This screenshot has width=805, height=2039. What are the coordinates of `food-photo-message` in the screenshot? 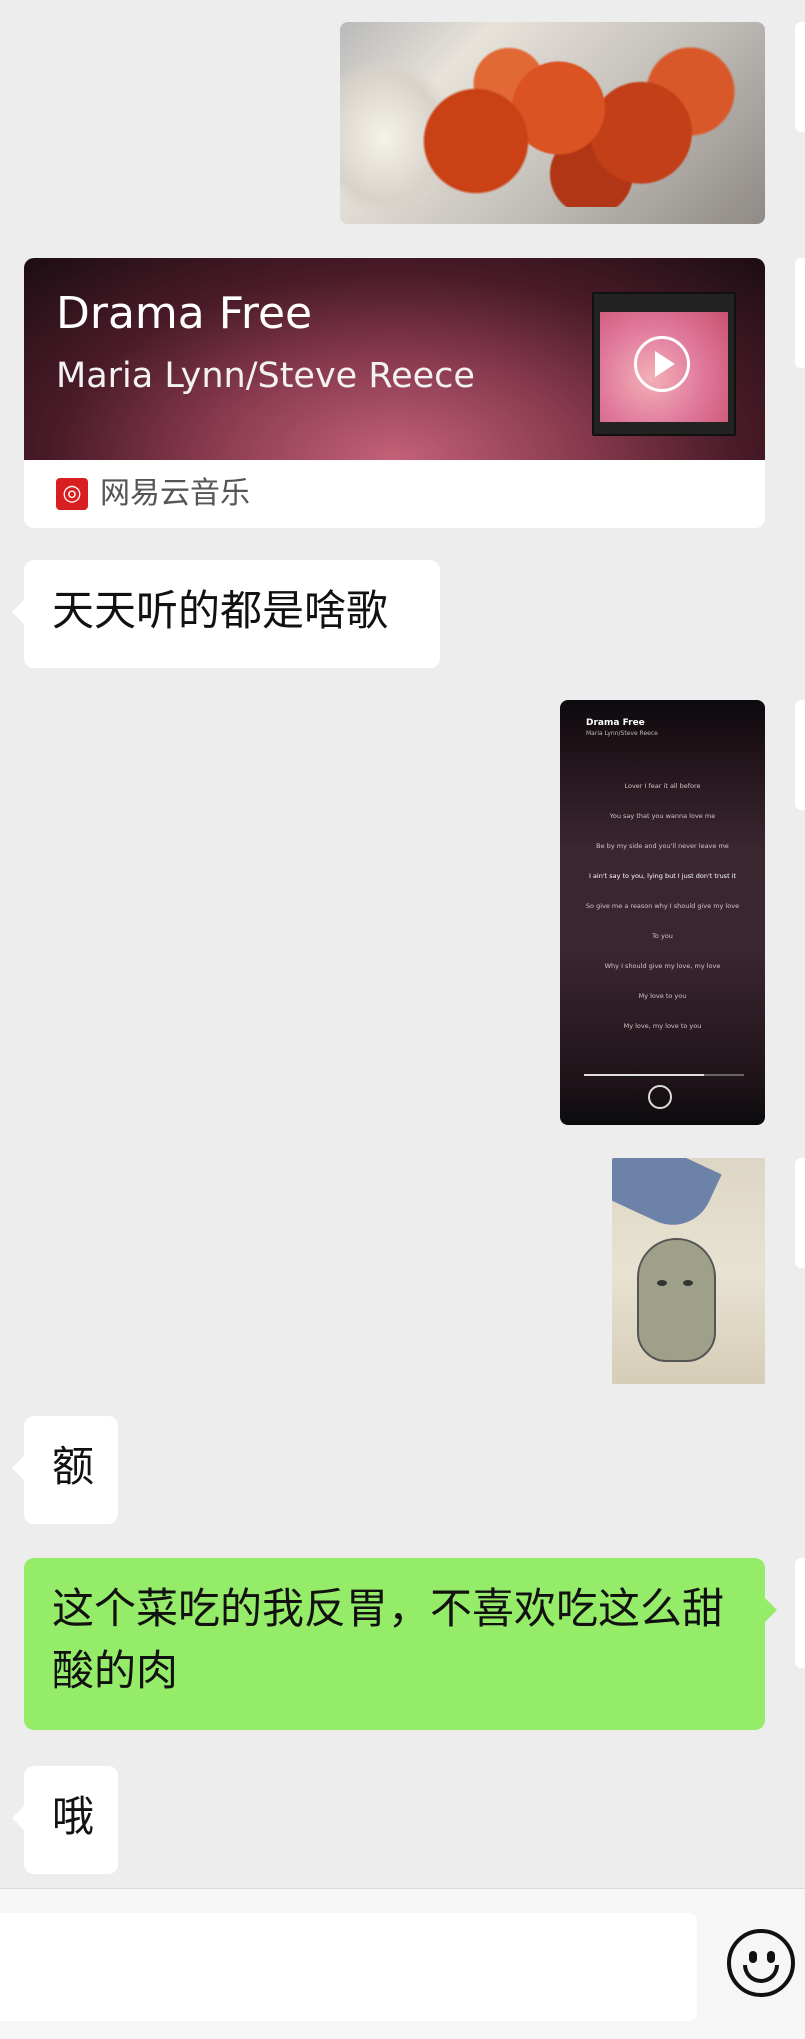 It's located at (552, 123).